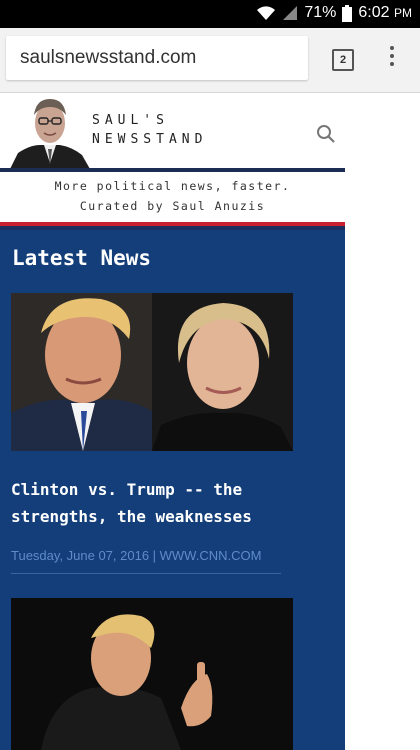 This screenshot has width=420, height=750. What do you see at coordinates (150, 139) in the screenshot?
I see `logo-line-2: NEWSSTAND` at bounding box center [150, 139].